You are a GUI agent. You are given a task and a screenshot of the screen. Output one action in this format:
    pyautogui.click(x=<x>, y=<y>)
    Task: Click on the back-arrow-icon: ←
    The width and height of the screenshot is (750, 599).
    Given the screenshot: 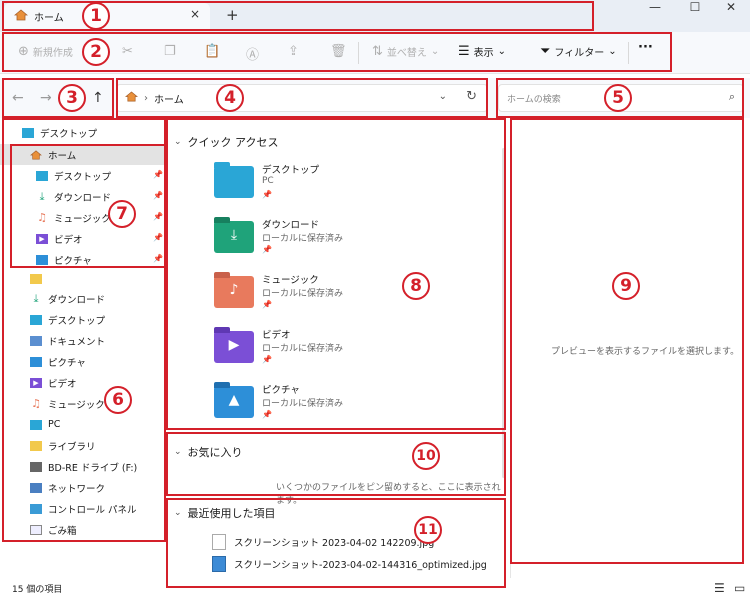 What is the action you would take?
    pyautogui.click(x=18, y=98)
    